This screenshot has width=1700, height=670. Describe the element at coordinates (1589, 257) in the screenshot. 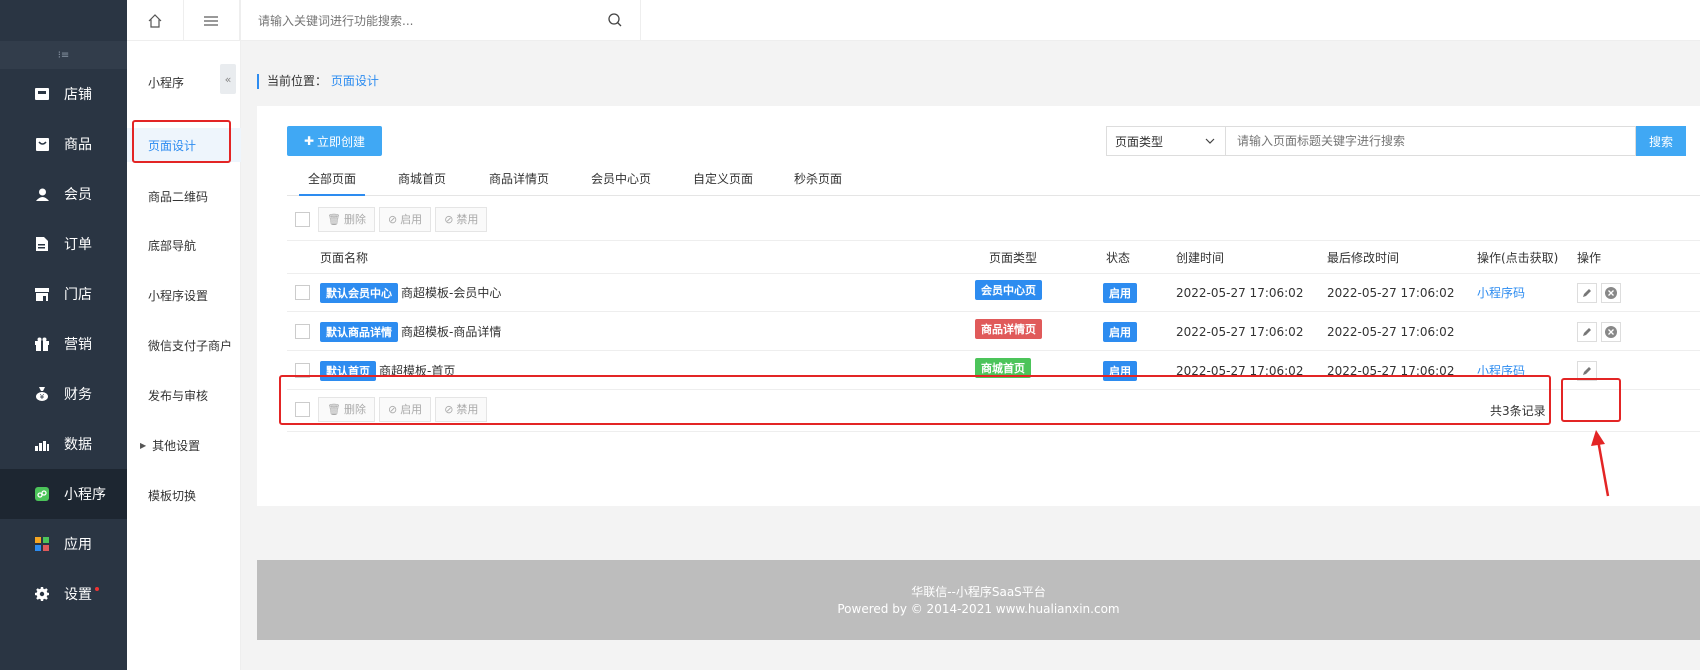

I see `col-op: 操作` at that location.